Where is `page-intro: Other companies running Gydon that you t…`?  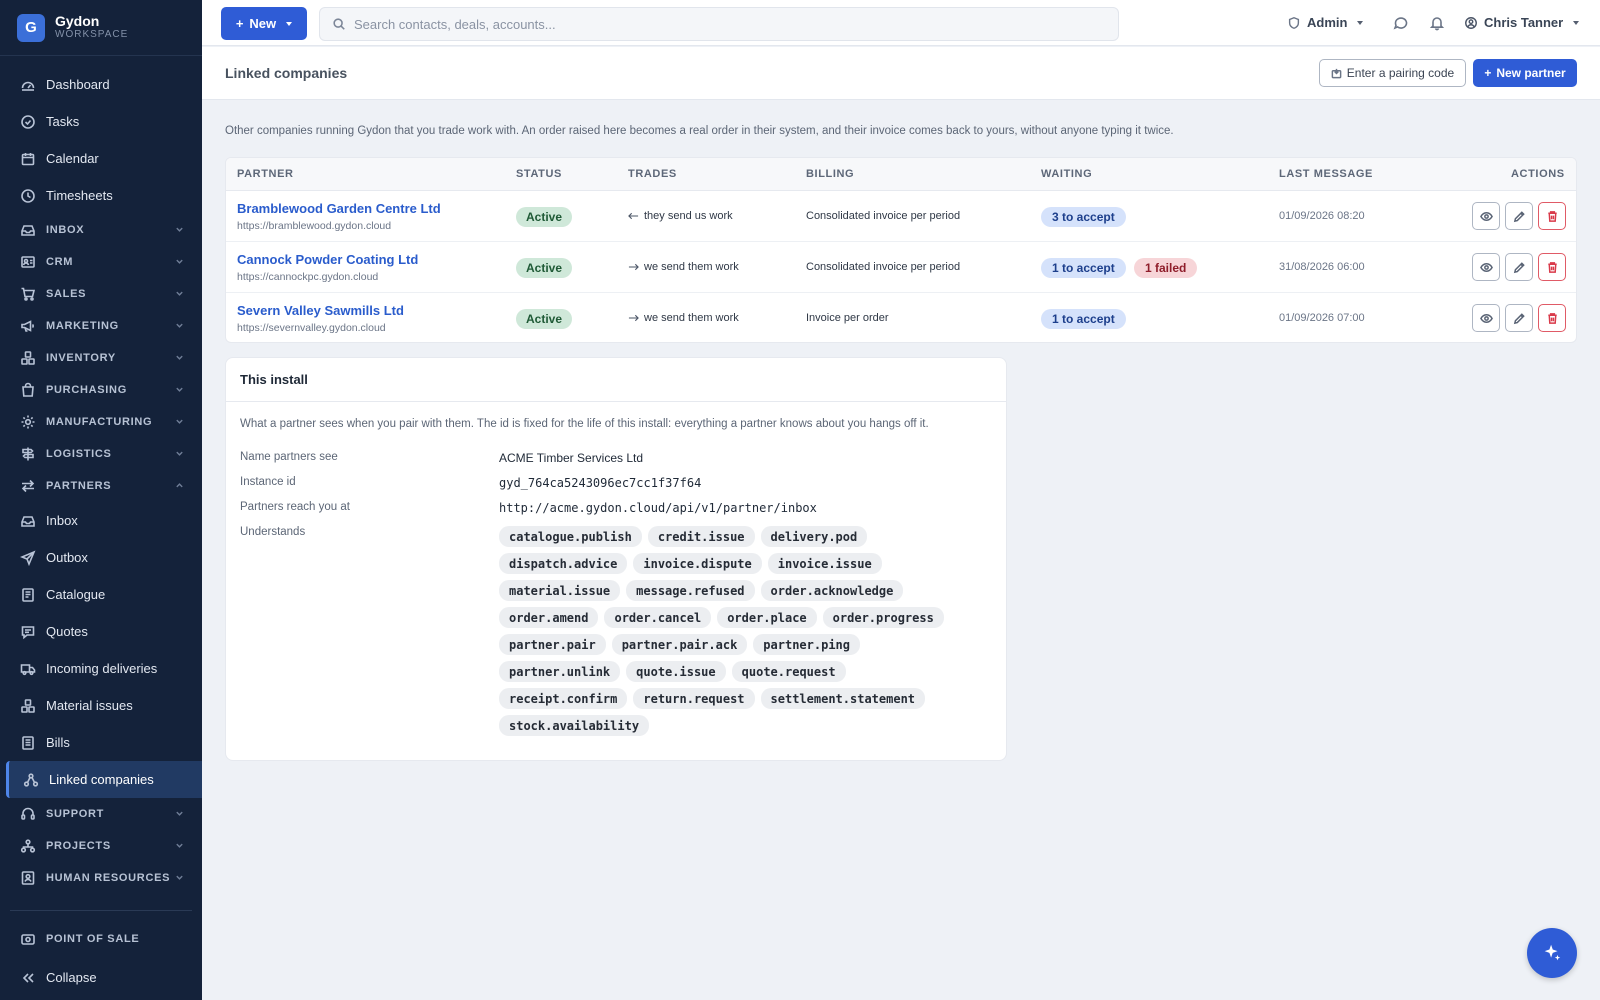
page-intro: Other companies running Gydon that you t… is located at coordinates (699, 131).